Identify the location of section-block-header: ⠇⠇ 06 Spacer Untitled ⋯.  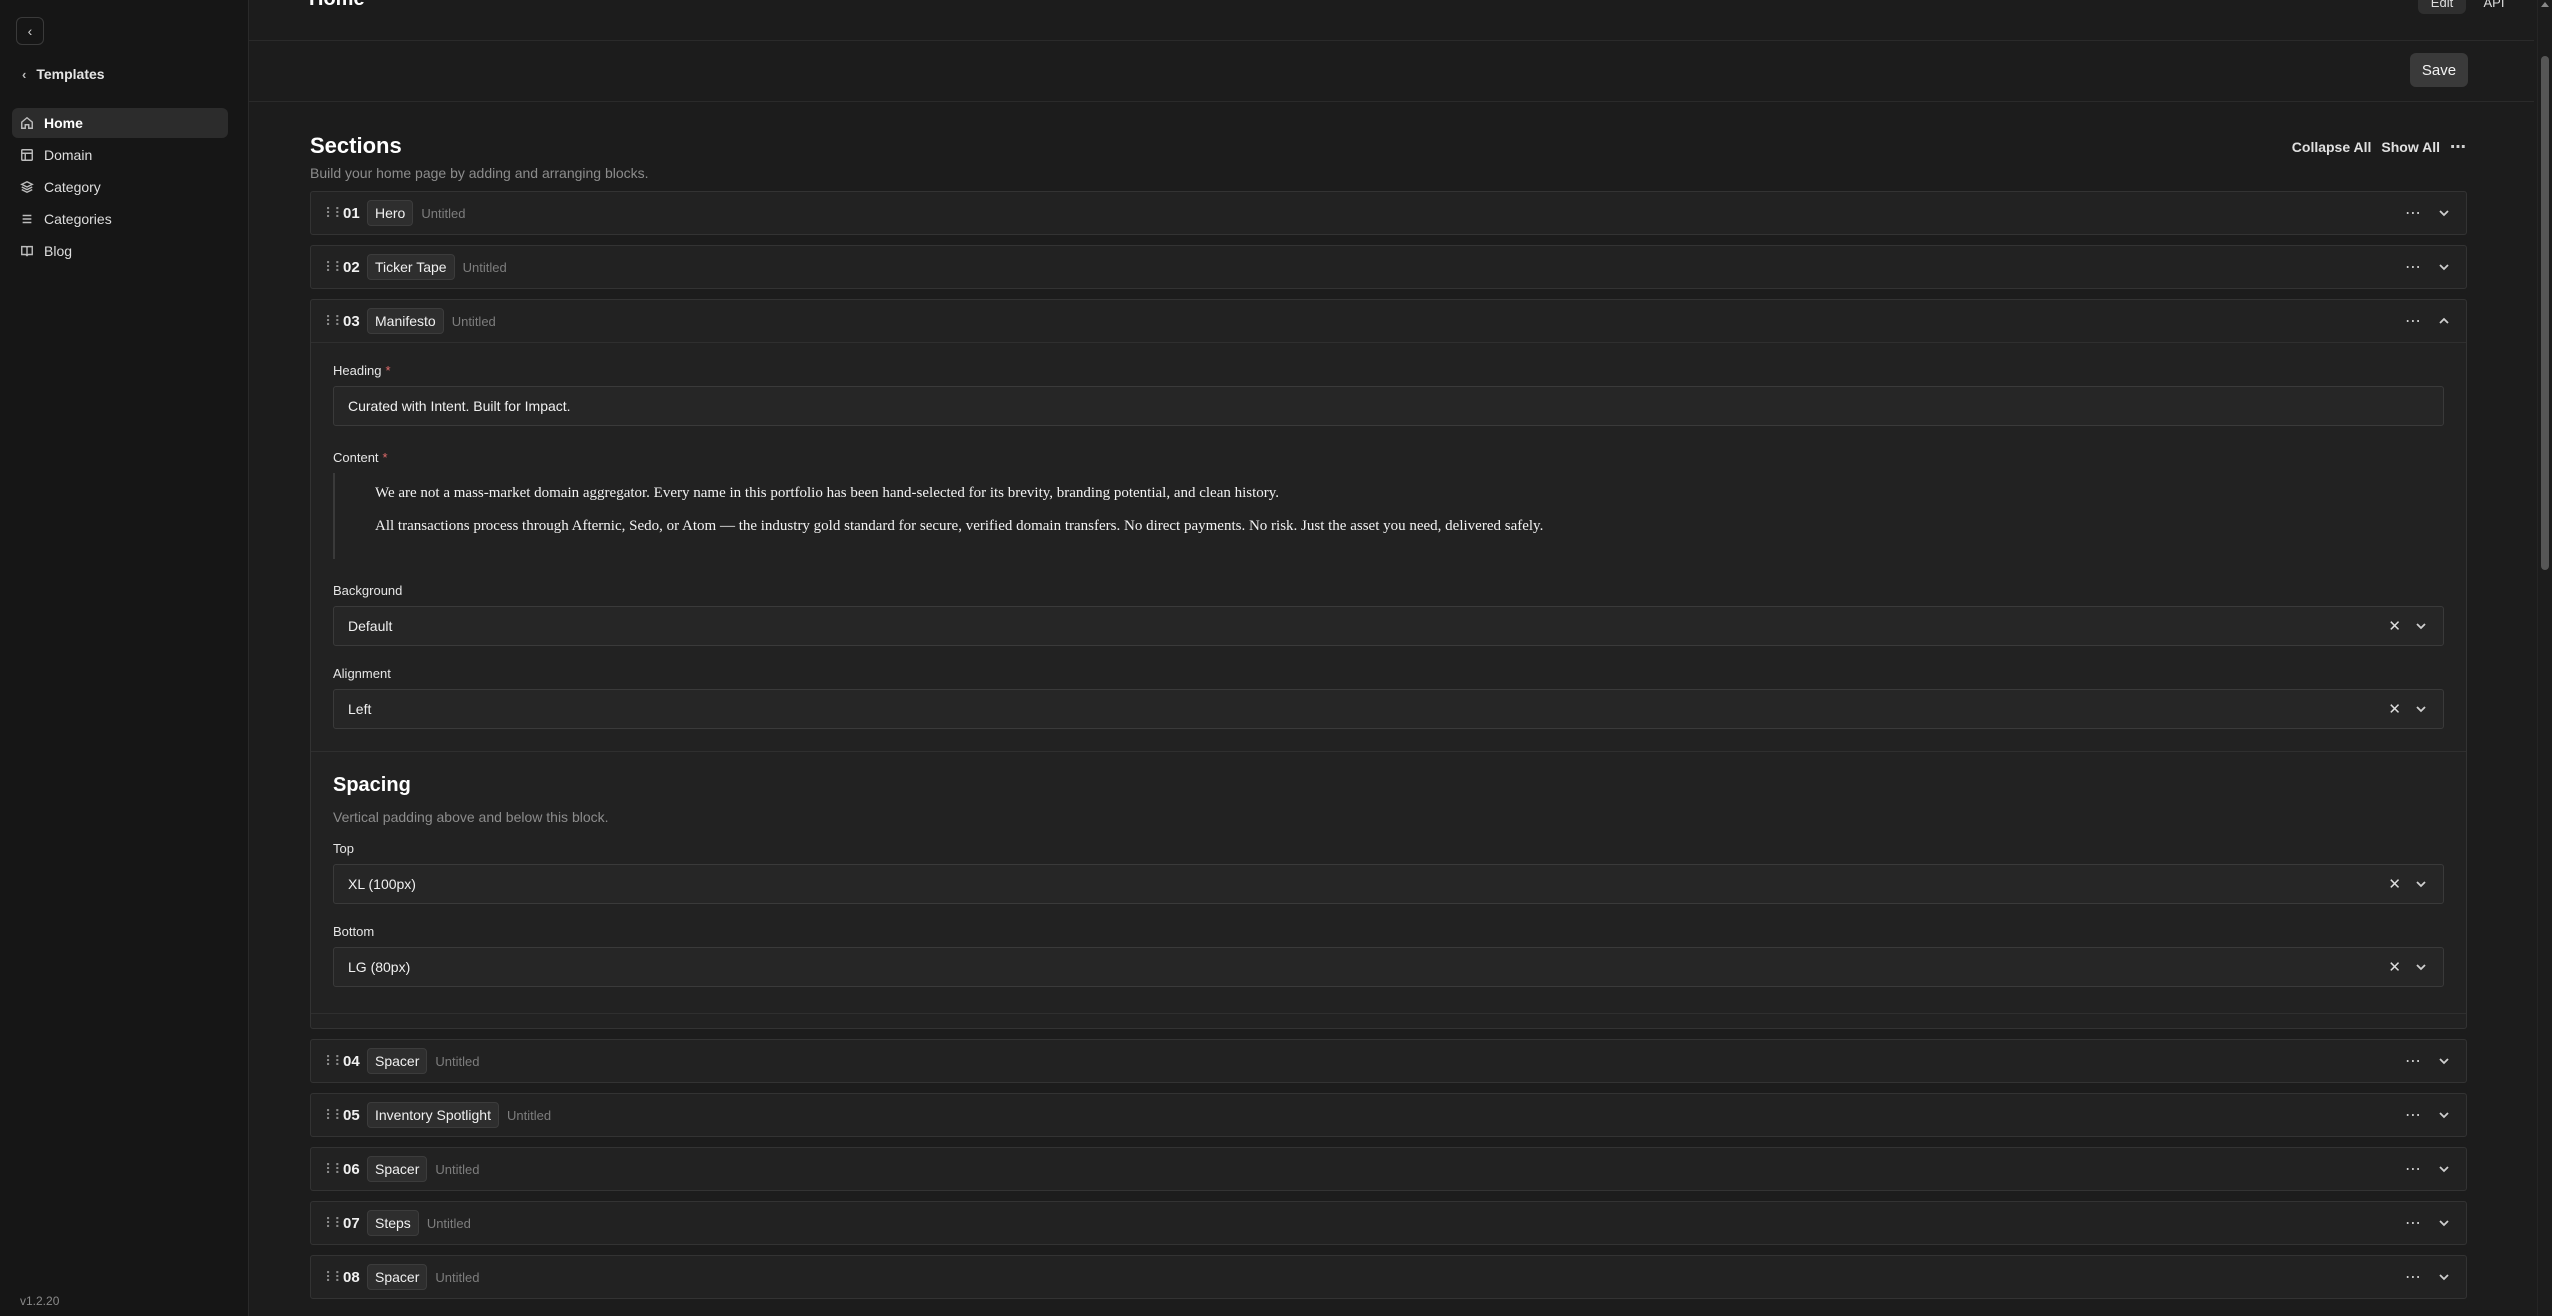
(1388, 1169).